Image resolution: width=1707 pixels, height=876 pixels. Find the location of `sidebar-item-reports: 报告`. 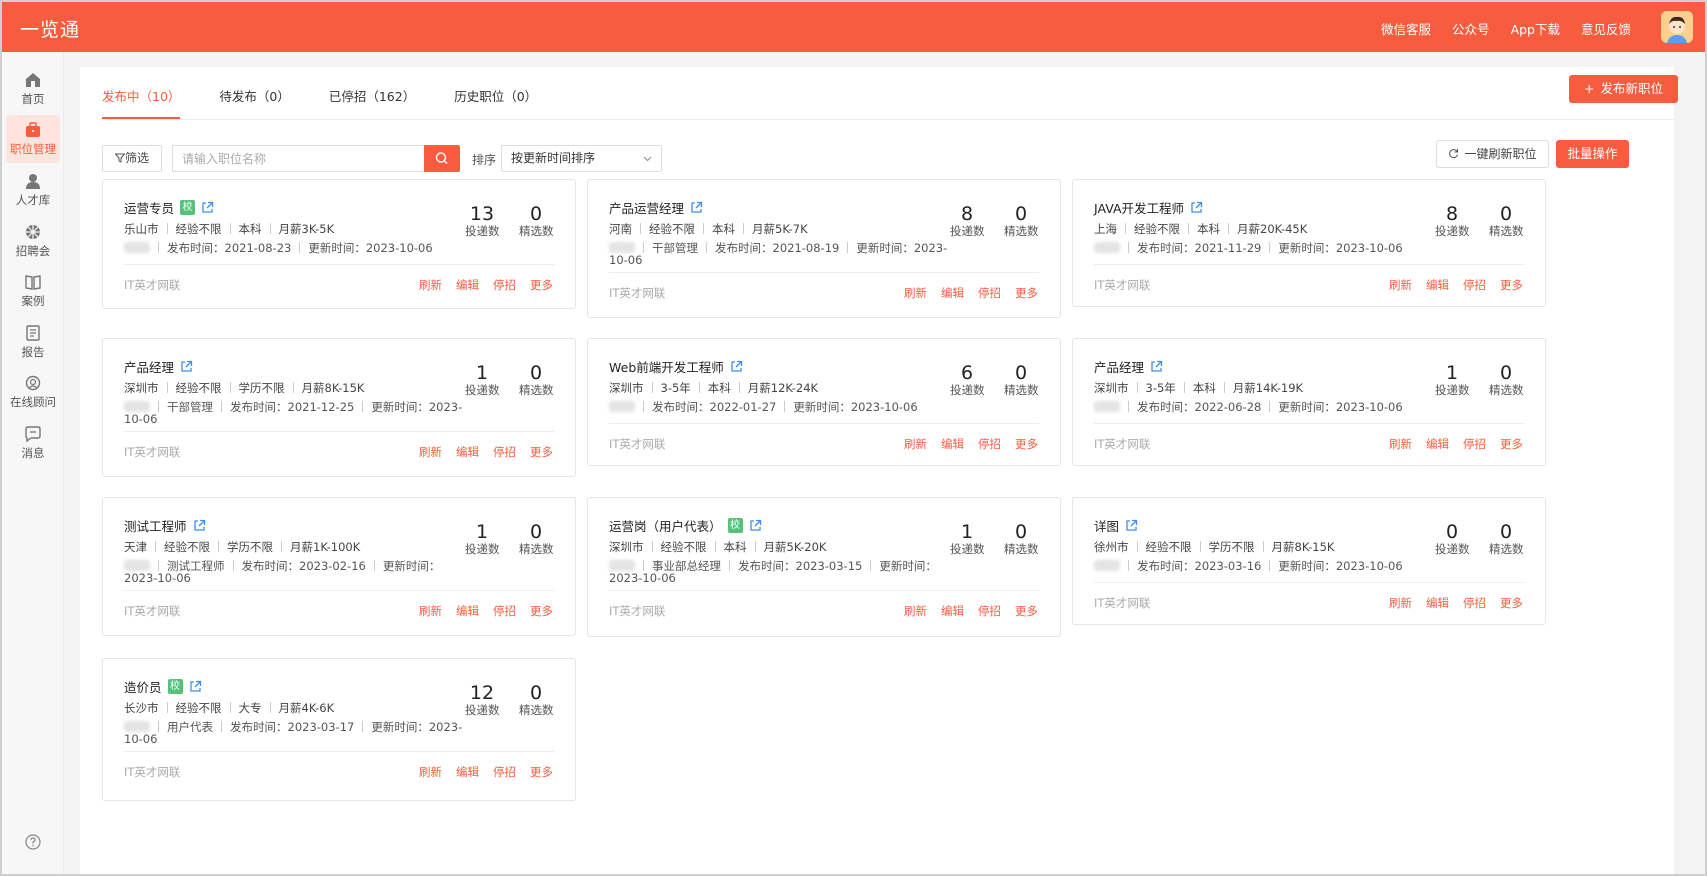

sidebar-item-reports: 报告 is located at coordinates (33, 342).